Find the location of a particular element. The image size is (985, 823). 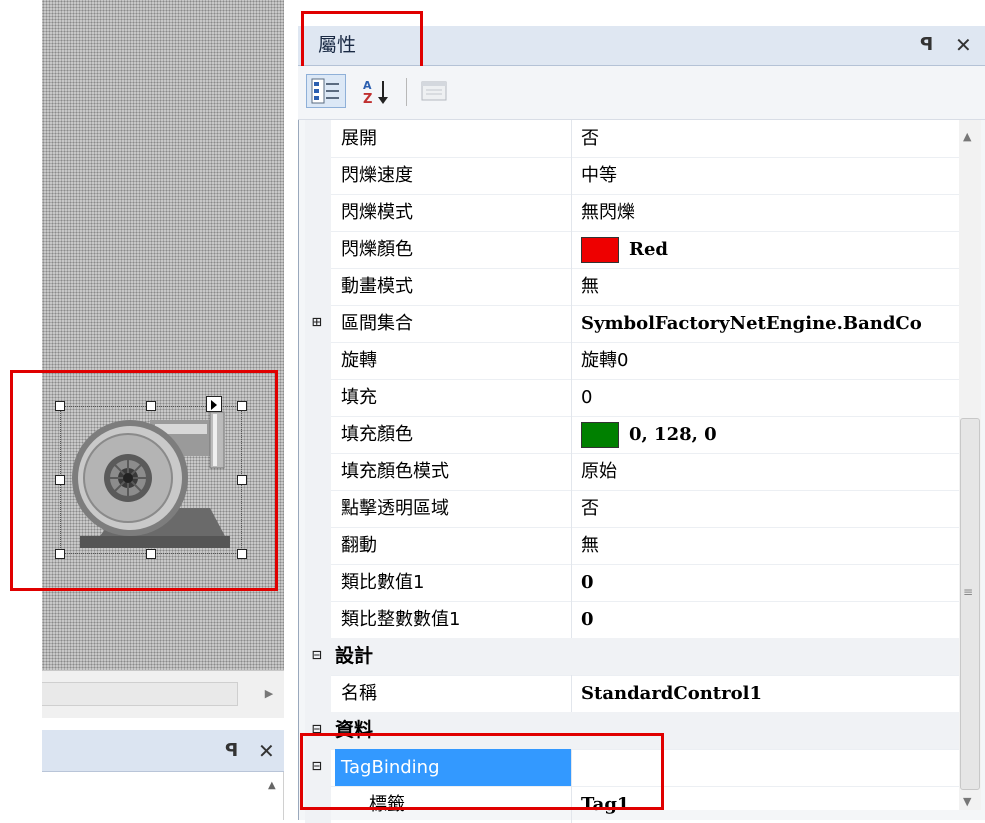

property-value: 中等 is located at coordinates (769, 175).